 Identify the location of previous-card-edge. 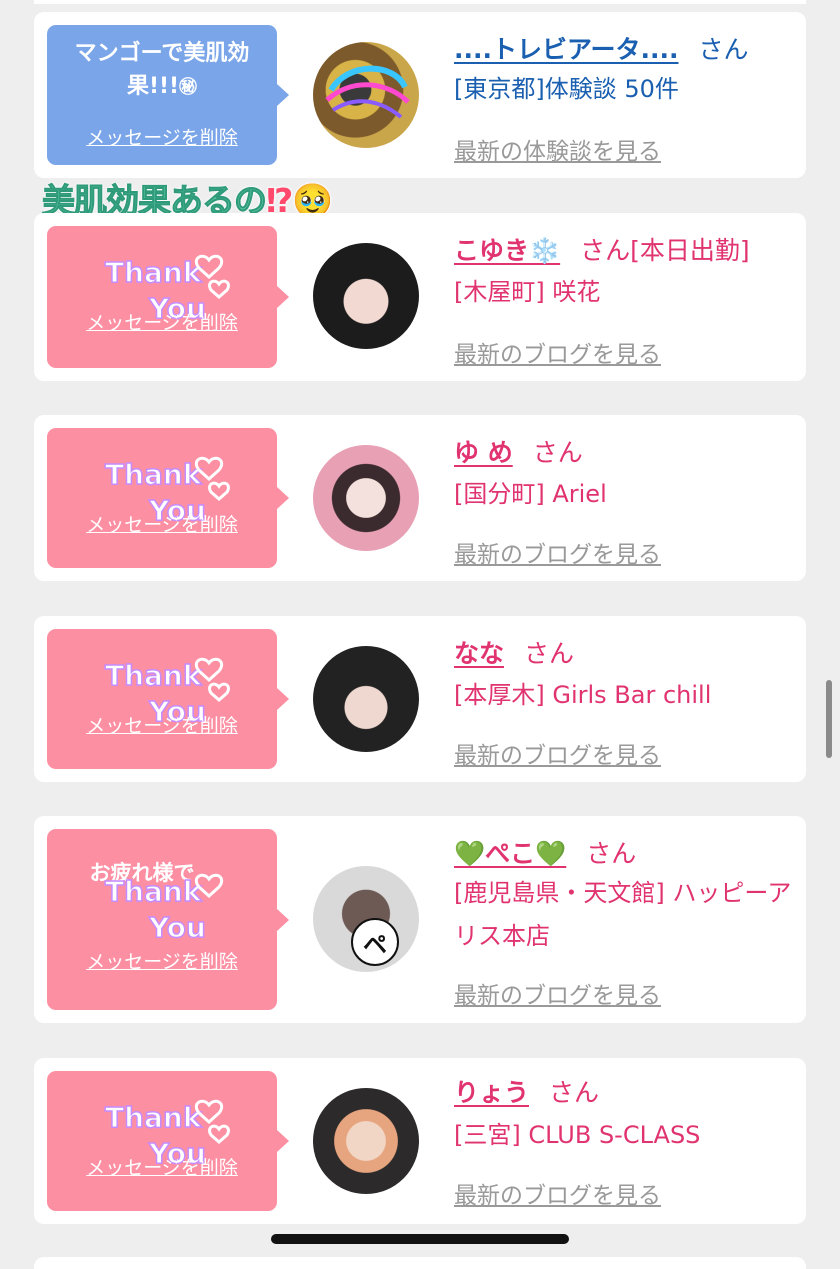
(420, 2).